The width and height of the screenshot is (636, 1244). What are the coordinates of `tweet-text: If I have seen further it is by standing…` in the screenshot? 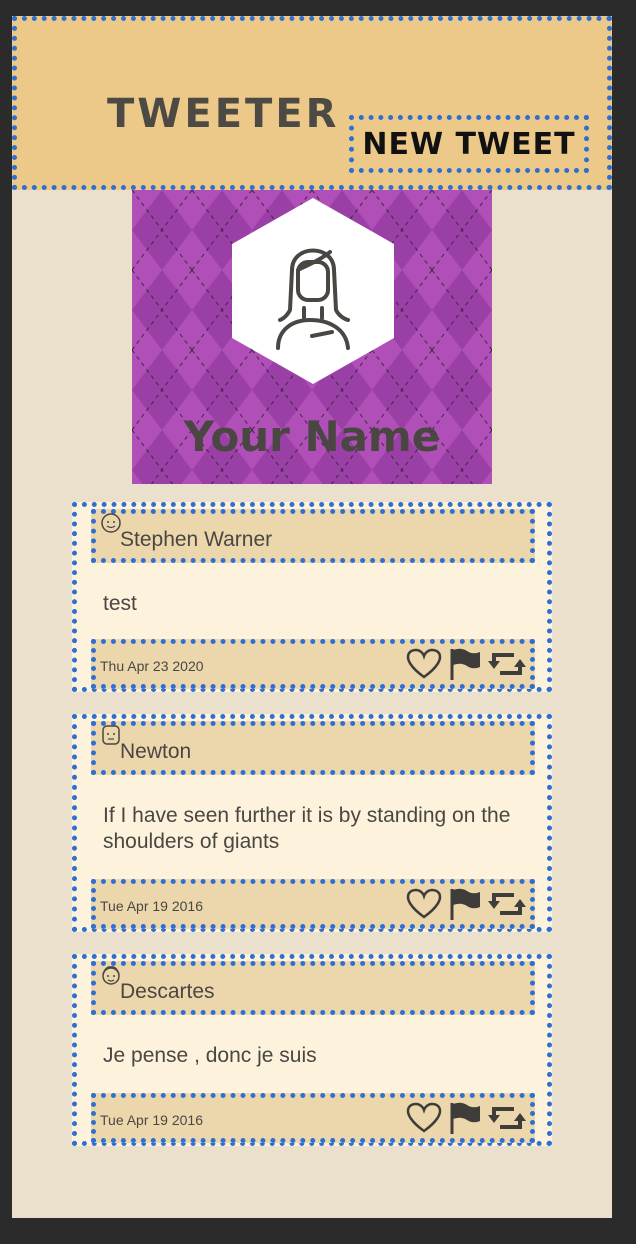 It's located at (307, 828).